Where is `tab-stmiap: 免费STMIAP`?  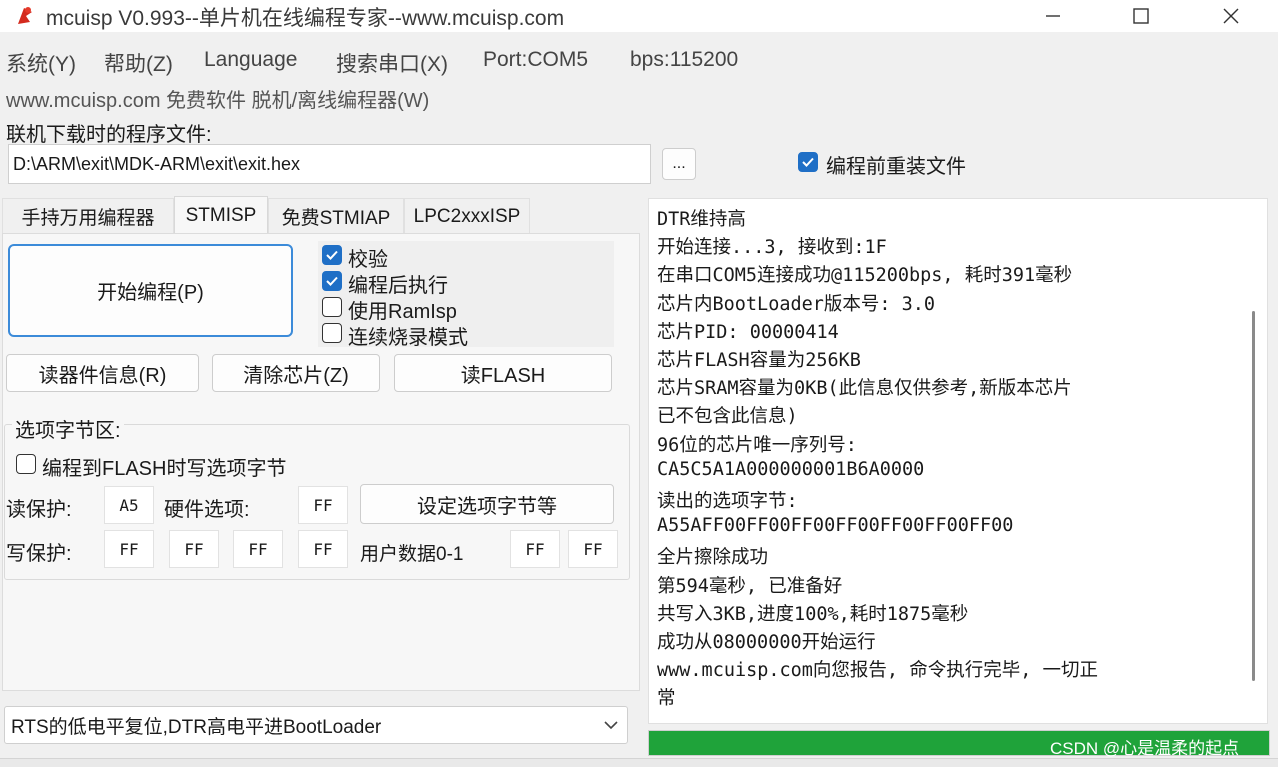 tab-stmiap: 免费STMIAP is located at coordinates (336, 216).